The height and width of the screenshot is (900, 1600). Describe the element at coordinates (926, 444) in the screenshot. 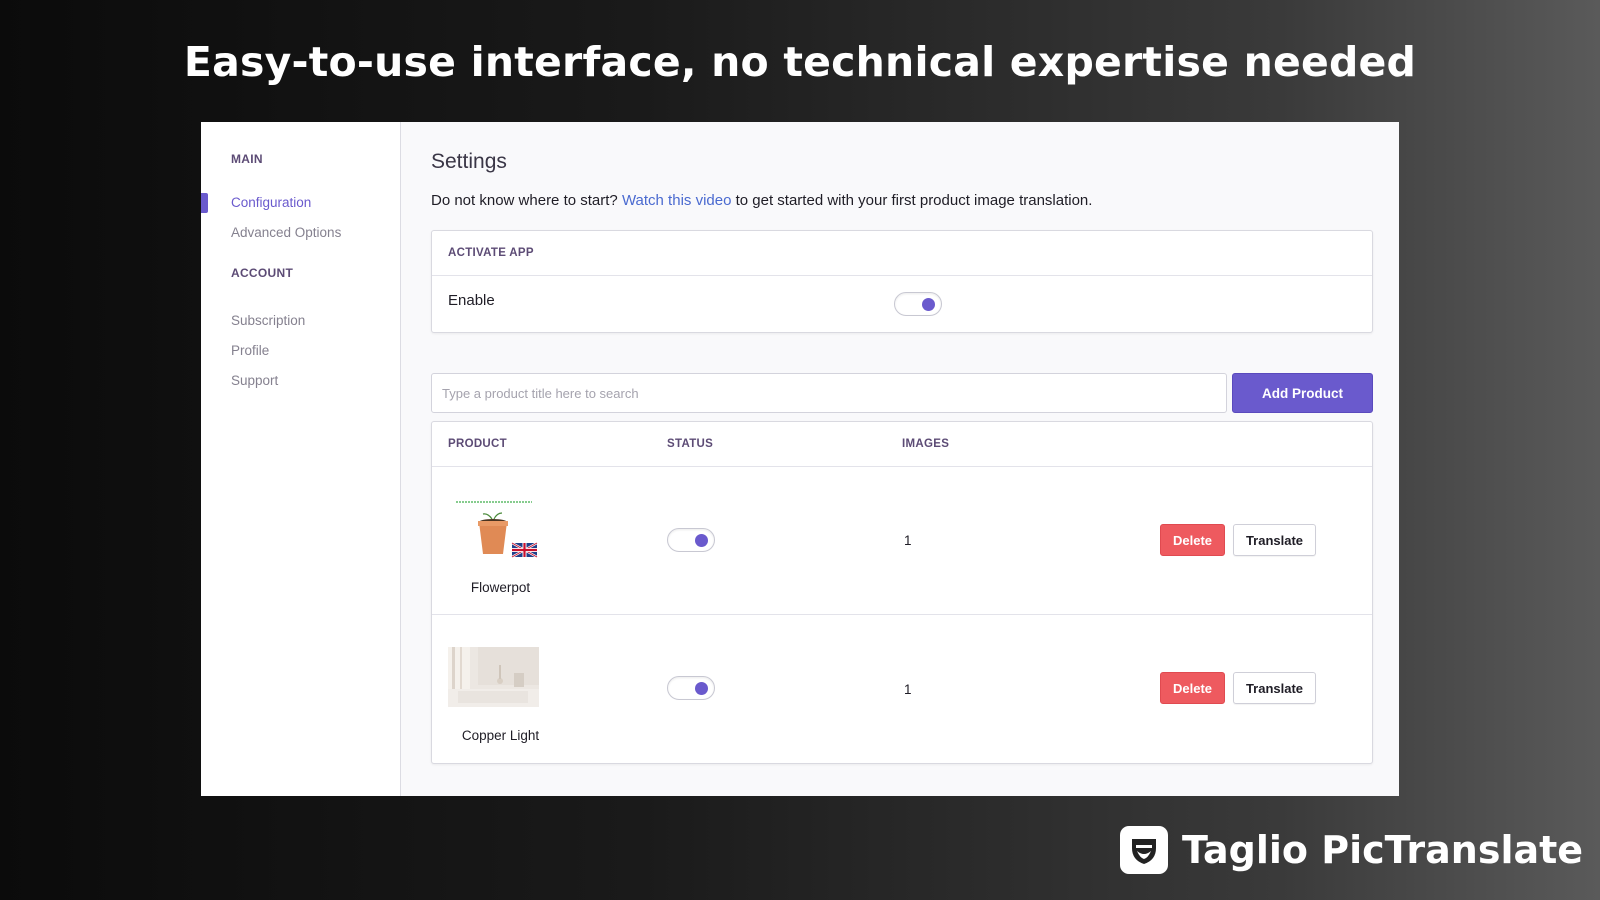

I see `column-header-images: IMAGES` at that location.